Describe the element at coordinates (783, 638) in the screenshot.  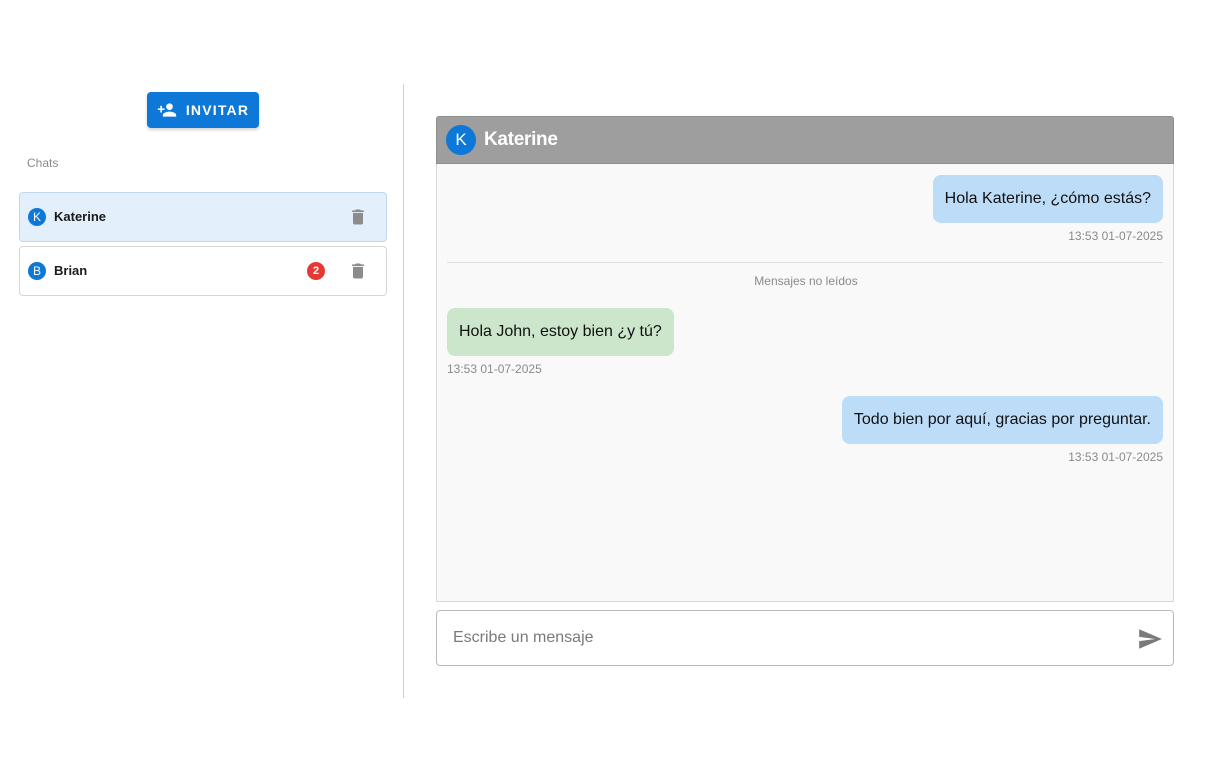
I see `message-input` at that location.